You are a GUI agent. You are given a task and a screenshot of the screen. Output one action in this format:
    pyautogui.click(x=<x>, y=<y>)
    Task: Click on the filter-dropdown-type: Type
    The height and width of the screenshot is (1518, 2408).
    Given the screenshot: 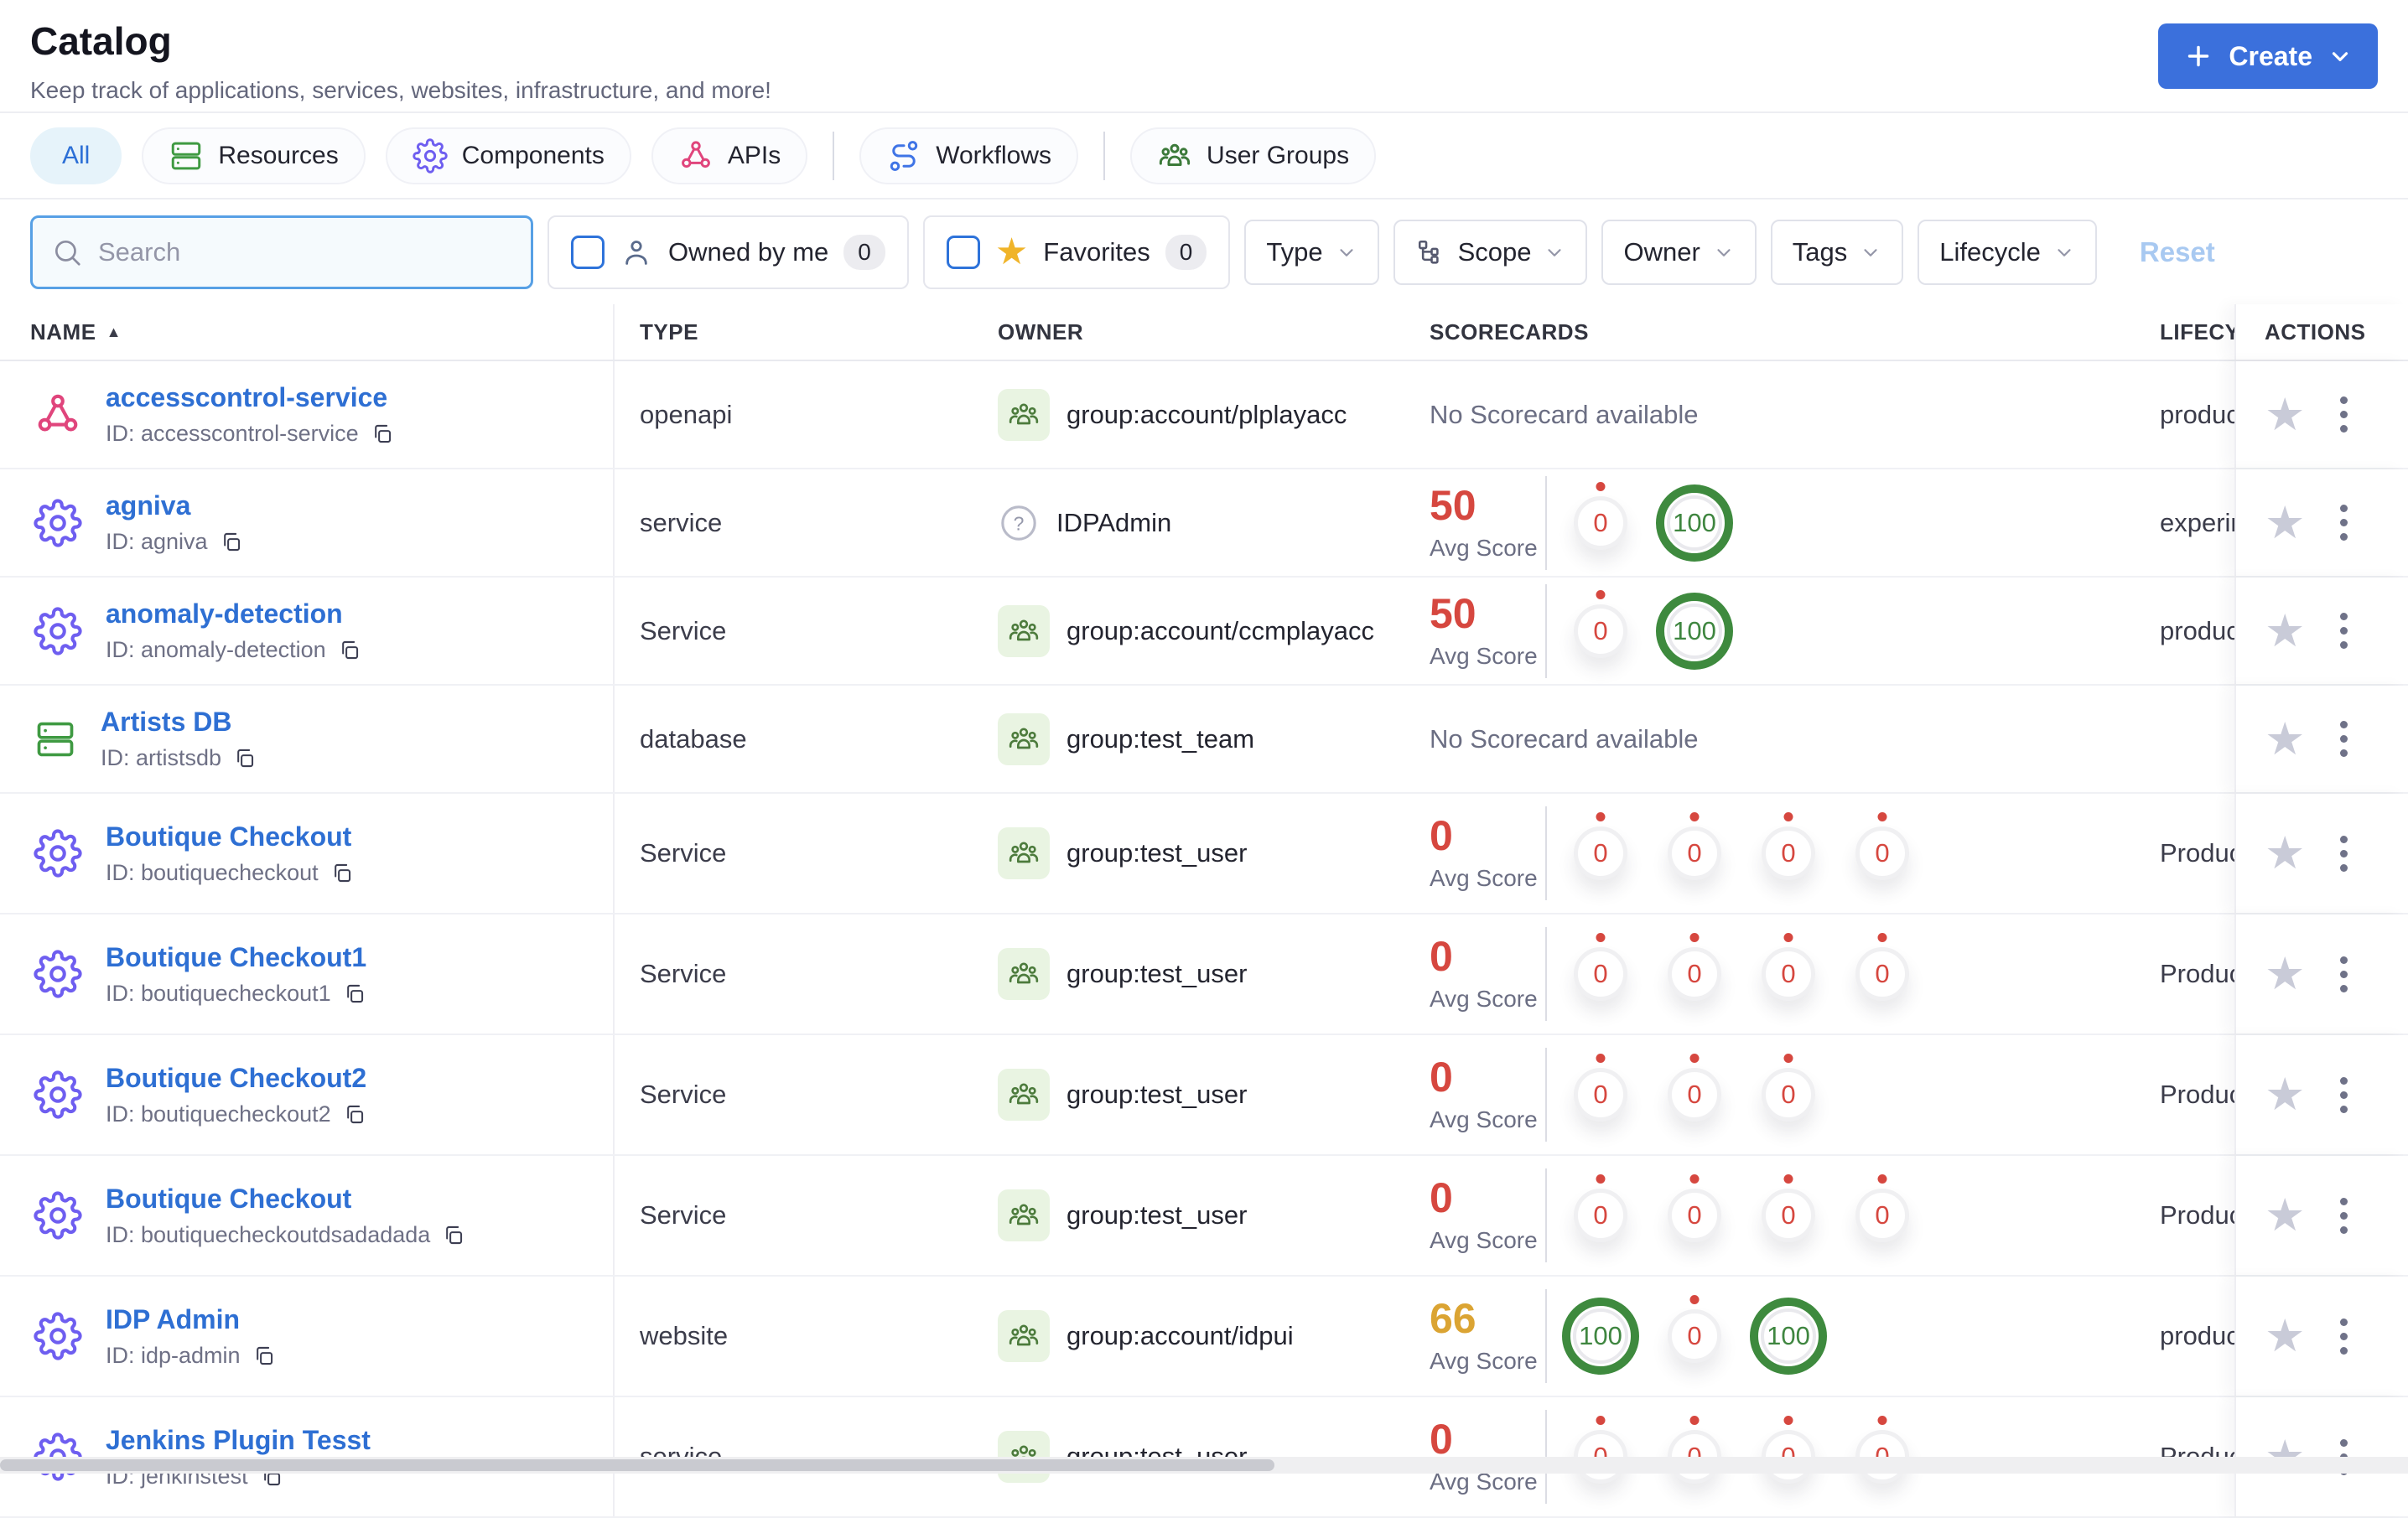 What is the action you would take?
    pyautogui.click(x=1311, y=252)
    